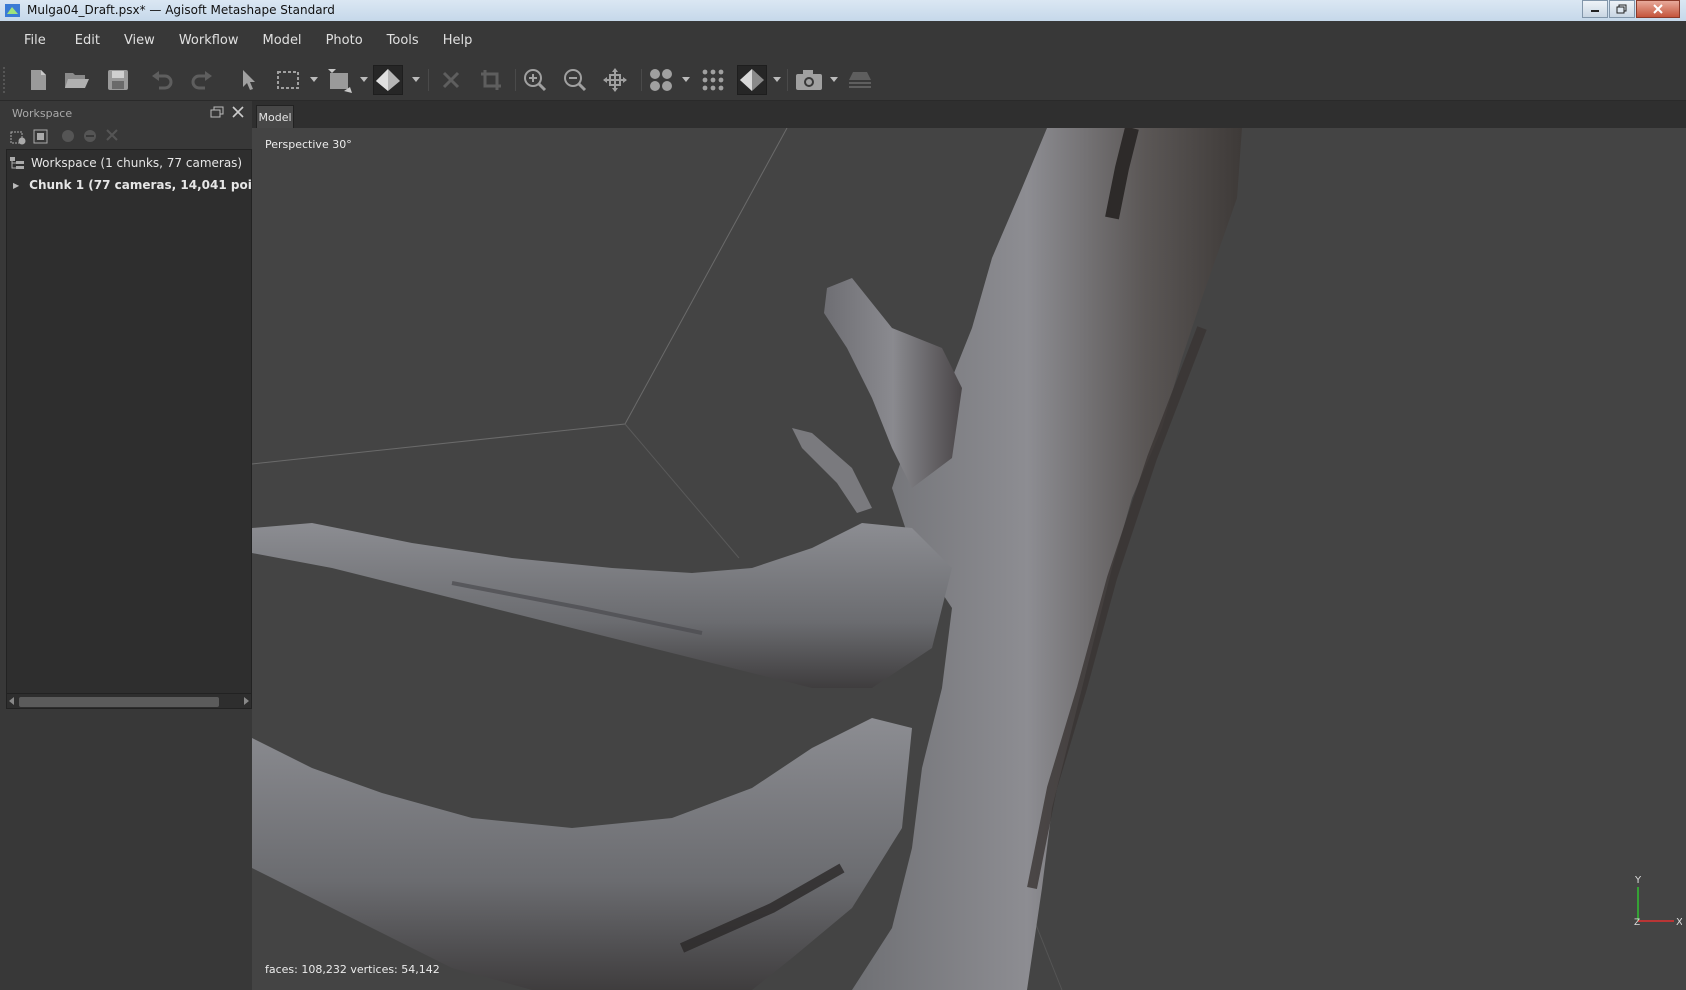 This screenshot has height=990, width=1686. Describe the element at coordinates (35, 40) in the screenshot. I see `menu-file: File` at that location.